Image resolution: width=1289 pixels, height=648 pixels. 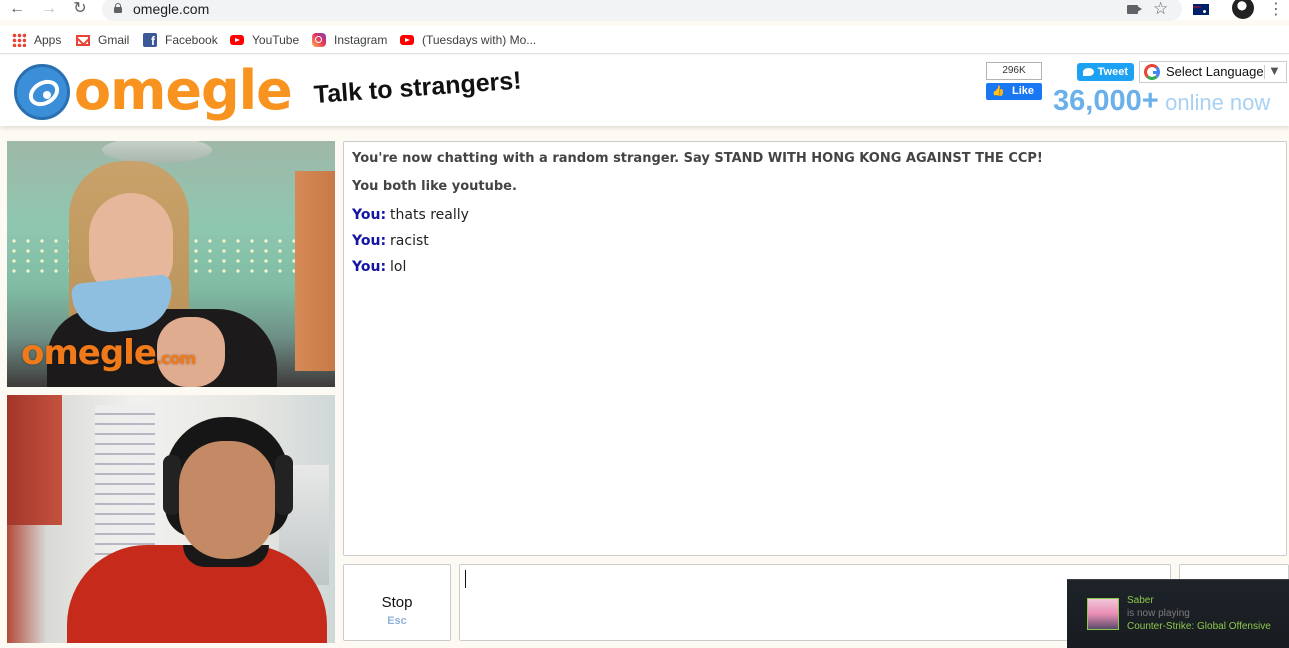 I want to click on headset-right, so click(x=284, y=485).